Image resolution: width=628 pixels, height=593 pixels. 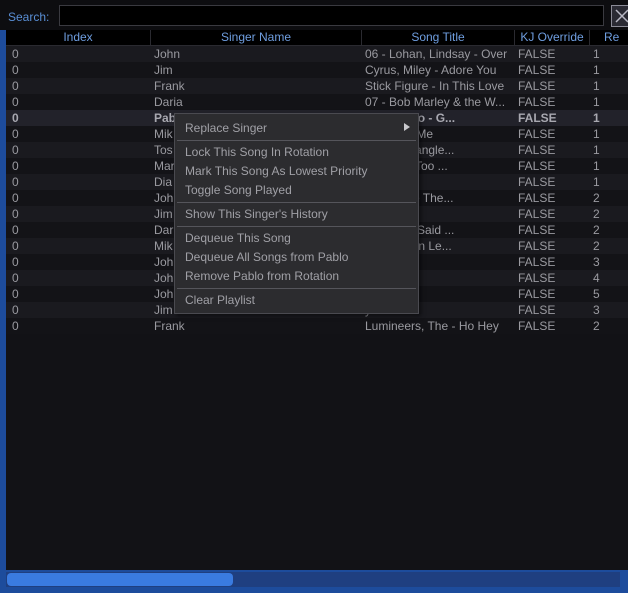 I want to click on menu-item-dequeue-this-song: Dequeue This Song, so click(x=238, y=238).